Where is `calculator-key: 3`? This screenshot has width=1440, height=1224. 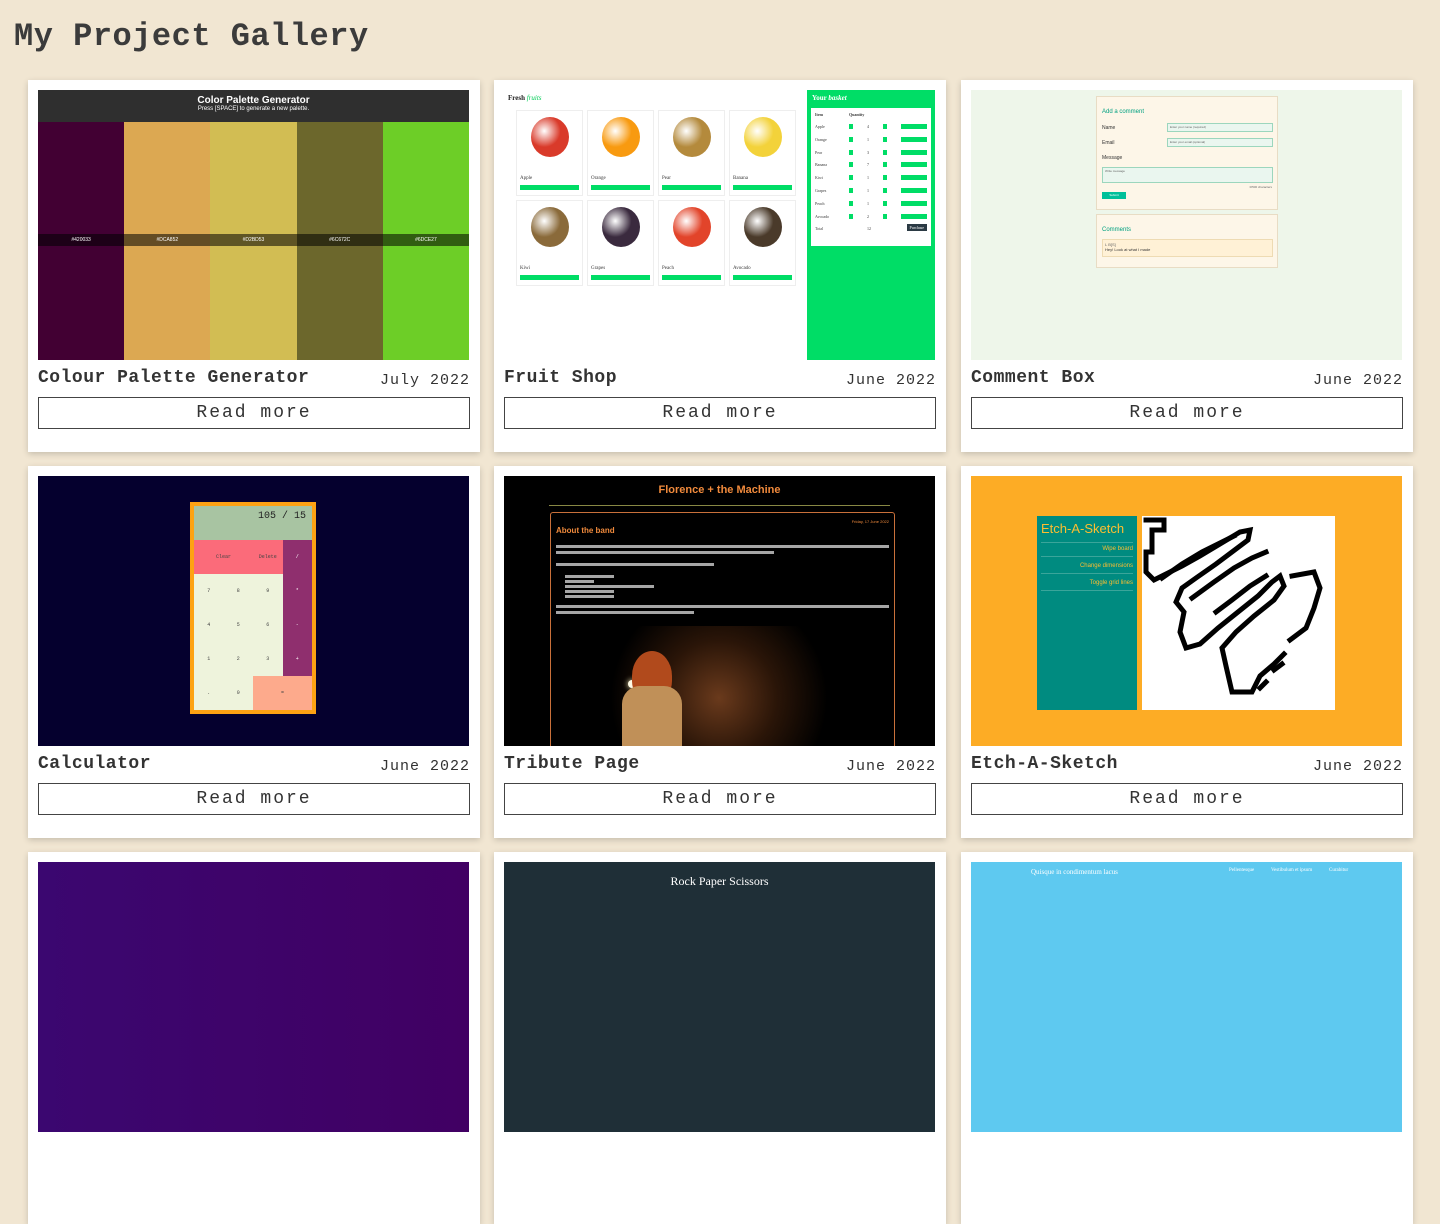 calculator-key: 3 is located at coordinates (268, 659).